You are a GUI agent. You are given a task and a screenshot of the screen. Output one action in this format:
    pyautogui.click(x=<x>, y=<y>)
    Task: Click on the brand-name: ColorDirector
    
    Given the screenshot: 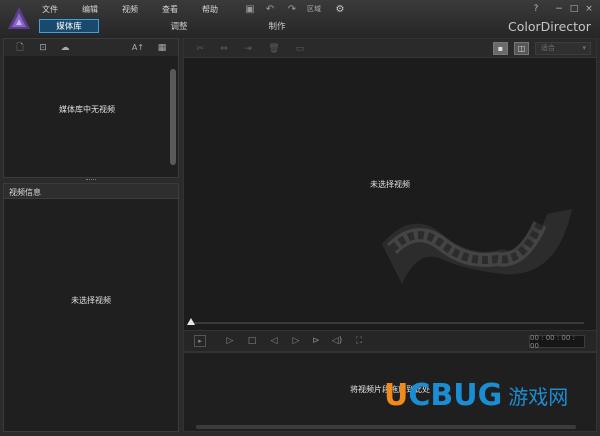 What is the action you would take?
    pyautogui.click(x=549, y=26)
    